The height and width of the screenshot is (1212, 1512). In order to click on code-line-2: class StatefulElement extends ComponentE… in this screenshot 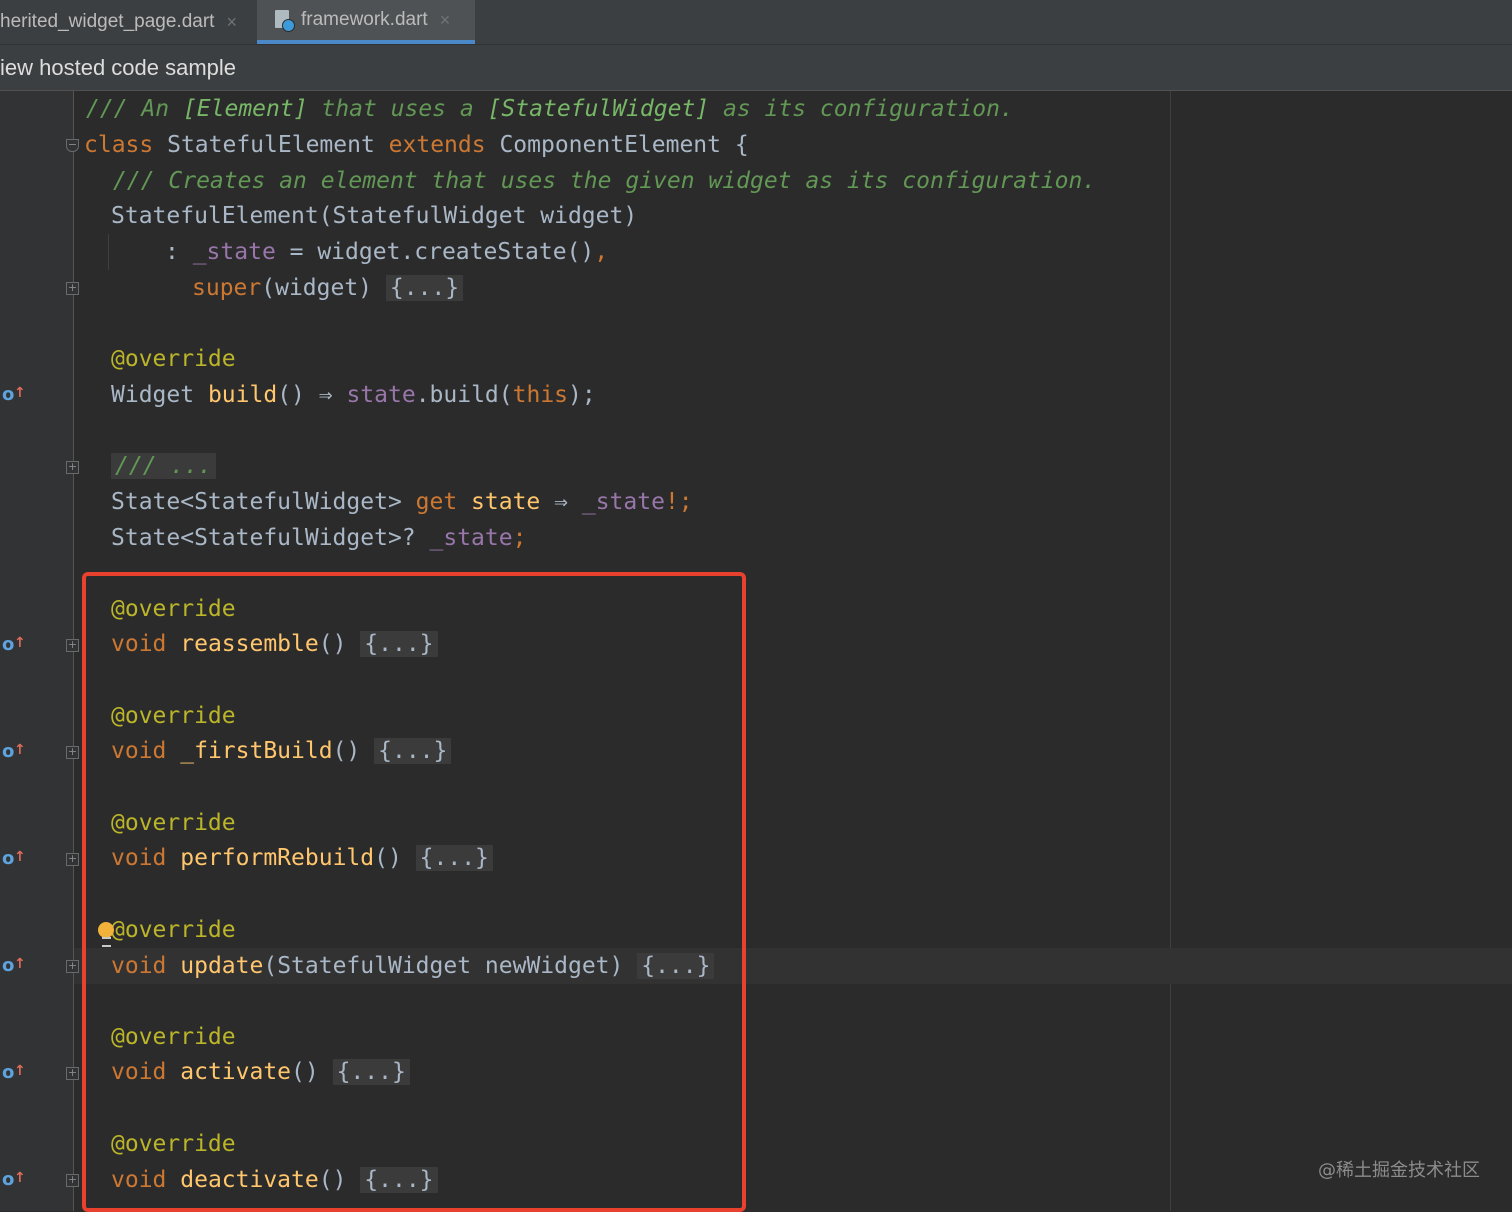, I will do `click(416, 145)`.